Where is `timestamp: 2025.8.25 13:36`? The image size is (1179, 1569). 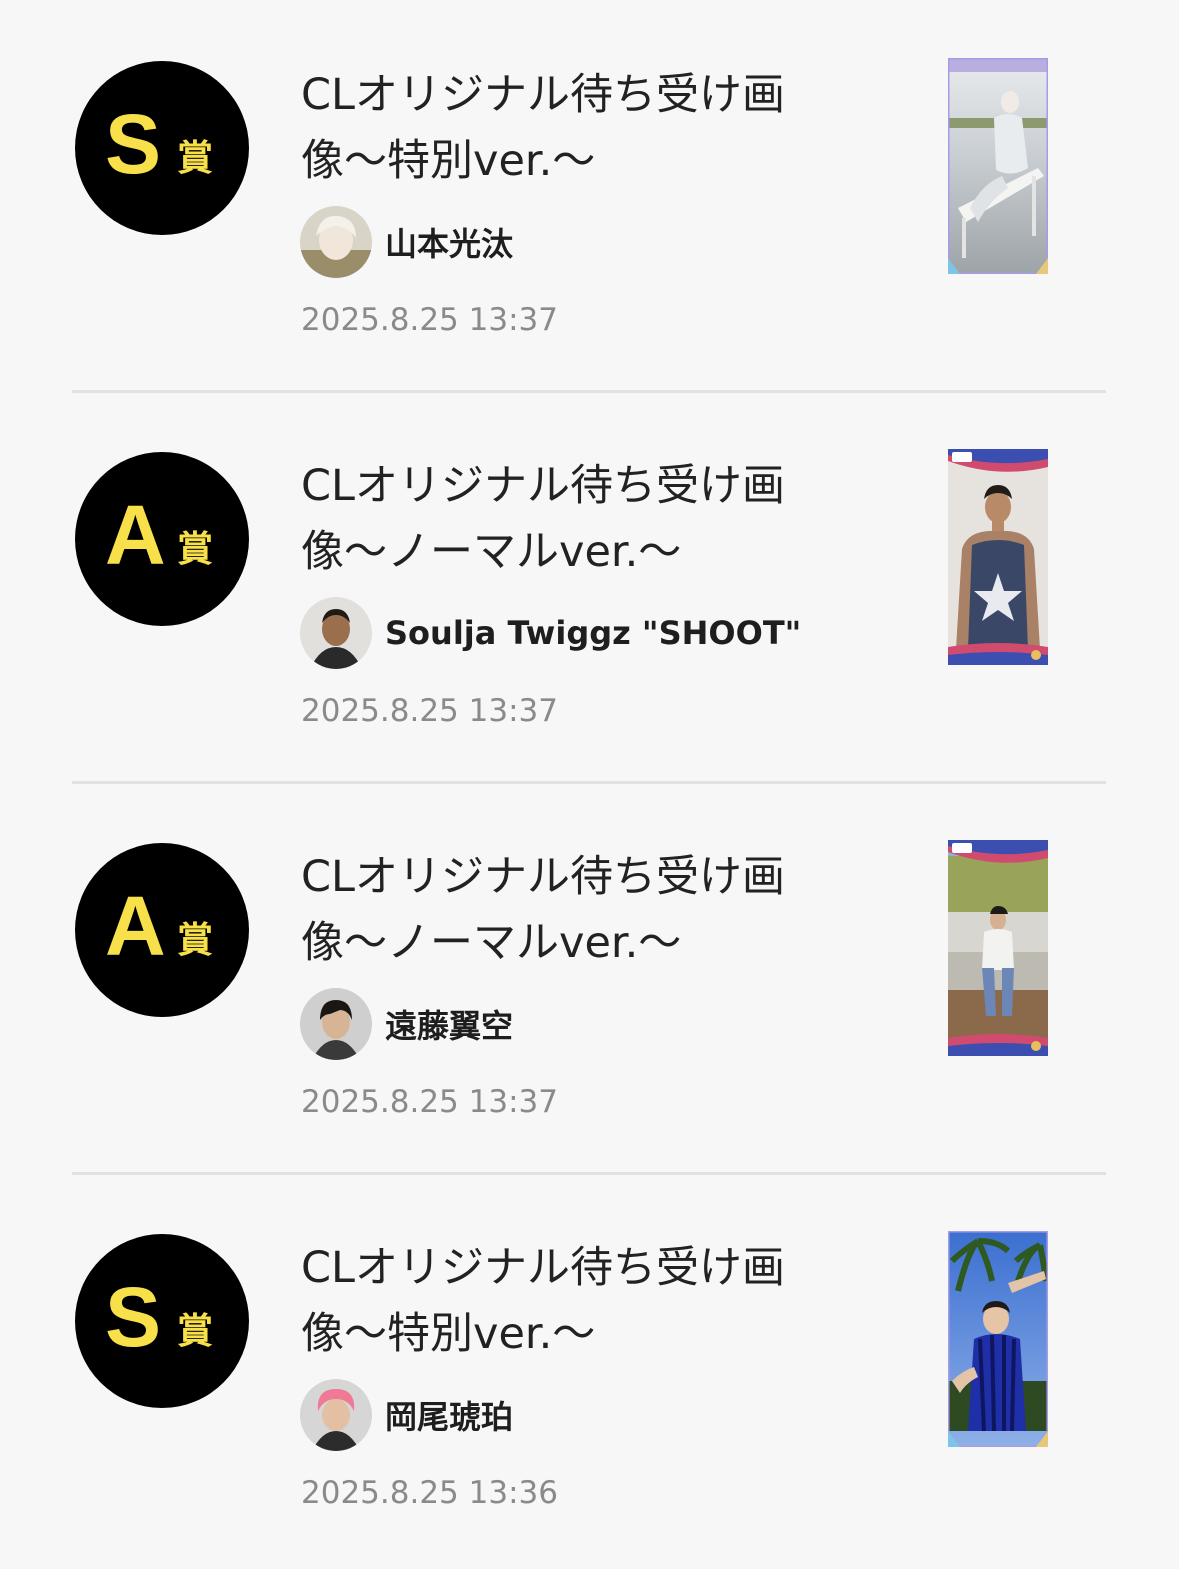
timestamp: 2025.8.25 13:36 is located at coordinates (429, 1493).